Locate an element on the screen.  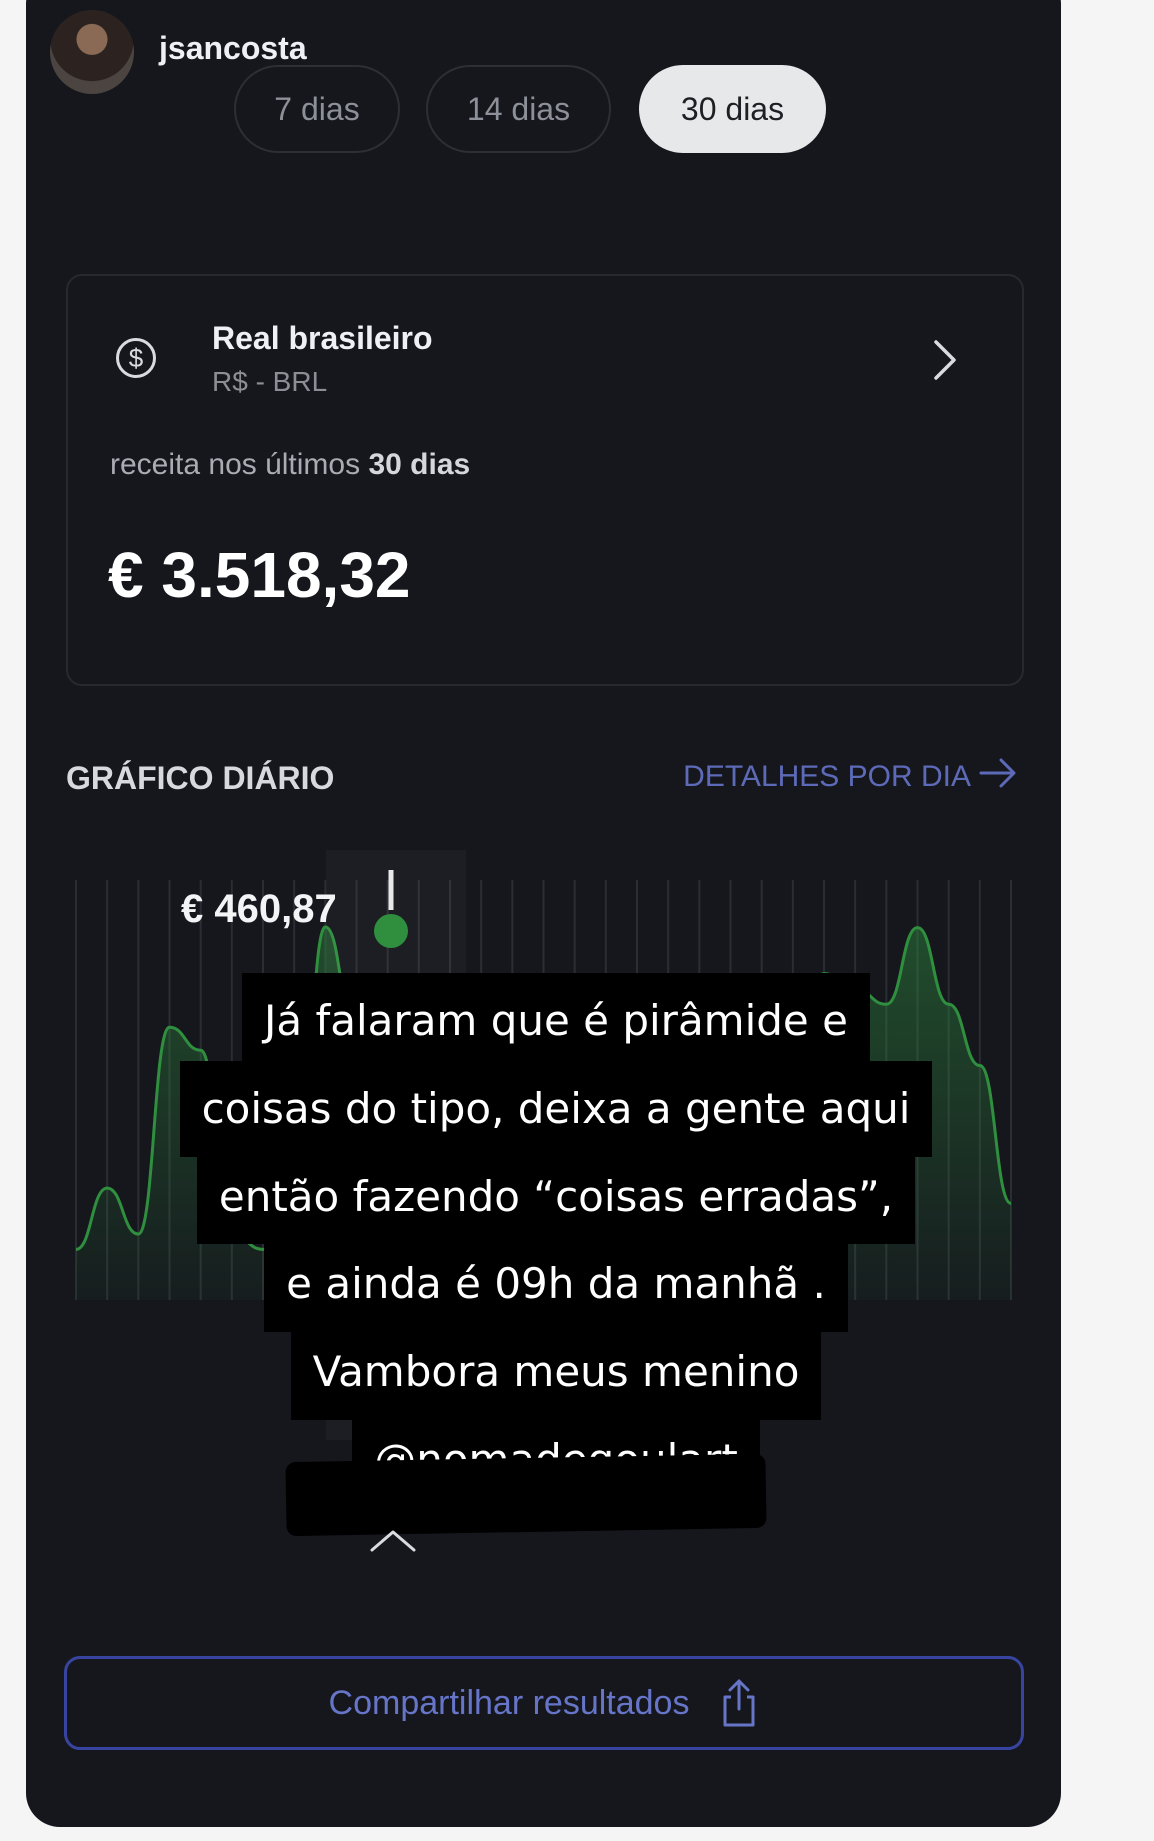
arrow-right-icon is located at coordinates (998, 773).